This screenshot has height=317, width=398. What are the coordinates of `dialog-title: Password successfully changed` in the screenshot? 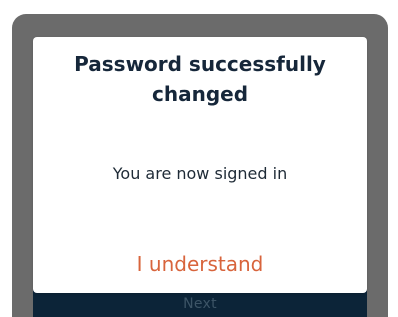 It's located at (200, 79).